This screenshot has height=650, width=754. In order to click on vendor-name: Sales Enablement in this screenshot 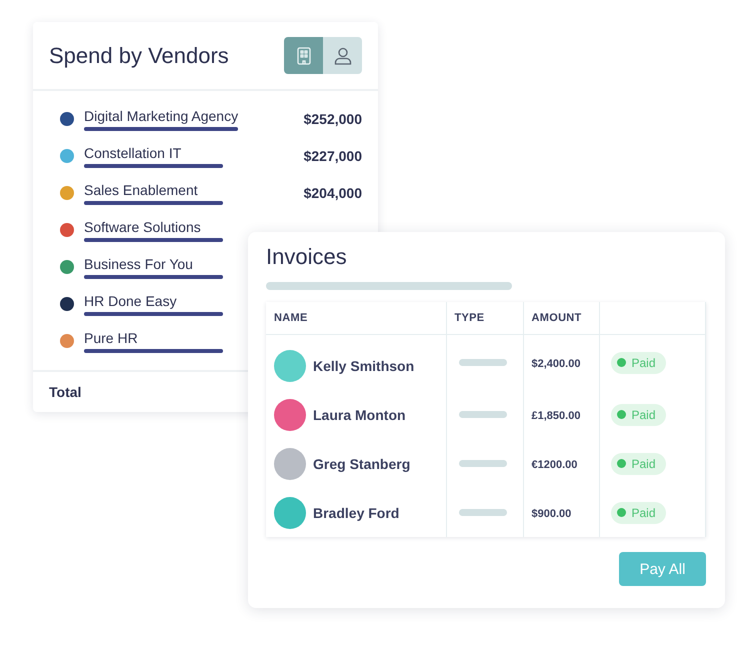, I will do `click(141, 190)`.